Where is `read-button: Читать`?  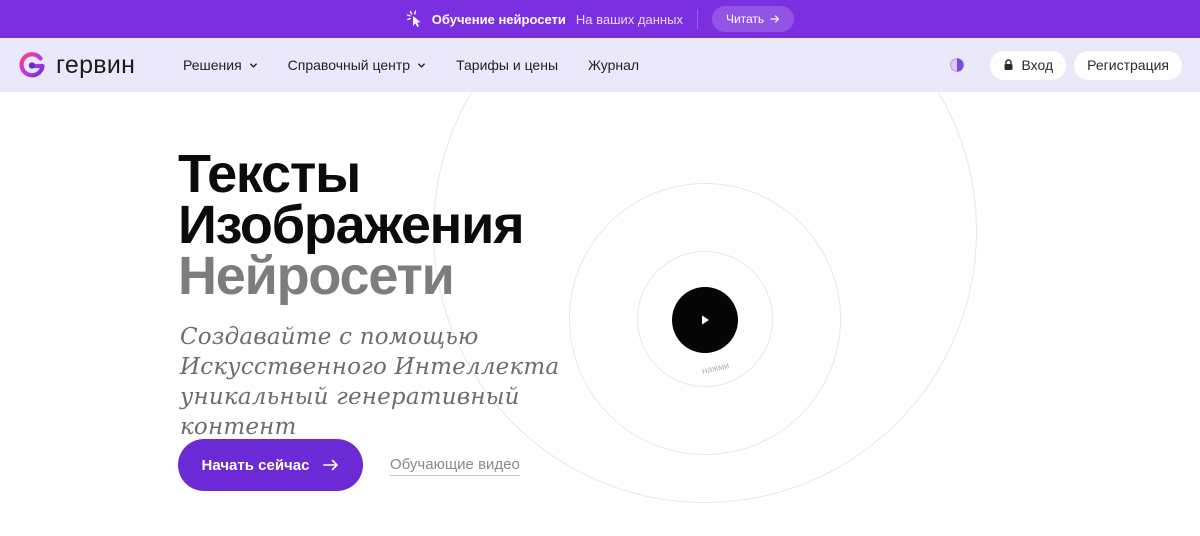 read-button: Читать is located at coordinates (753, 19).